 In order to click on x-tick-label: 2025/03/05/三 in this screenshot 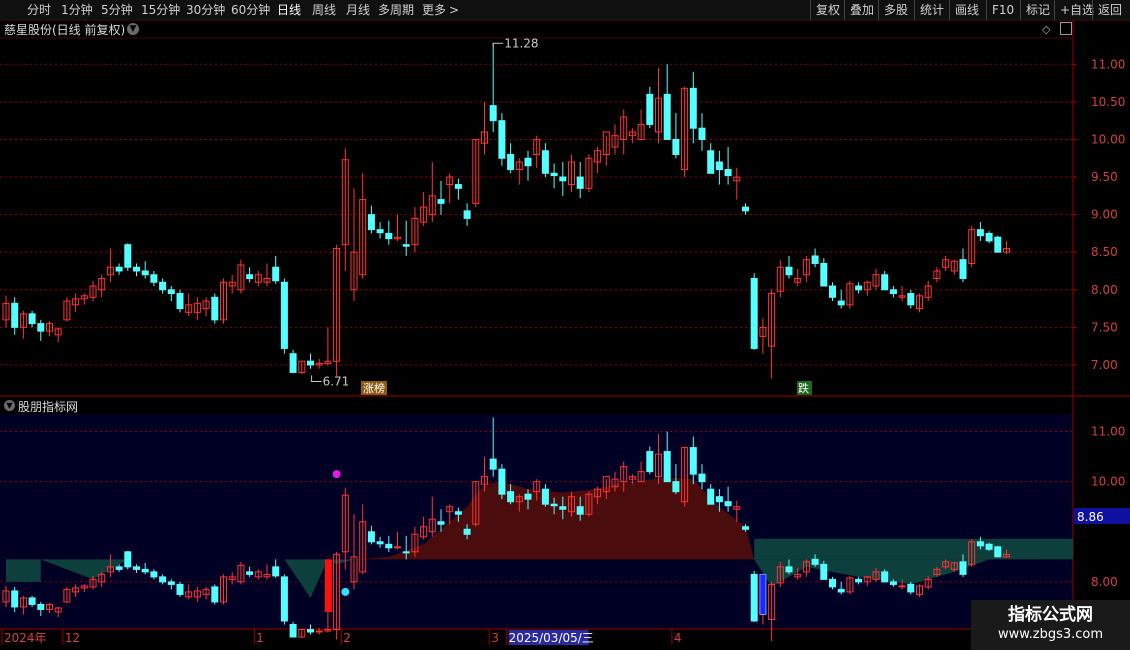, I will do `click(551, 638)`.